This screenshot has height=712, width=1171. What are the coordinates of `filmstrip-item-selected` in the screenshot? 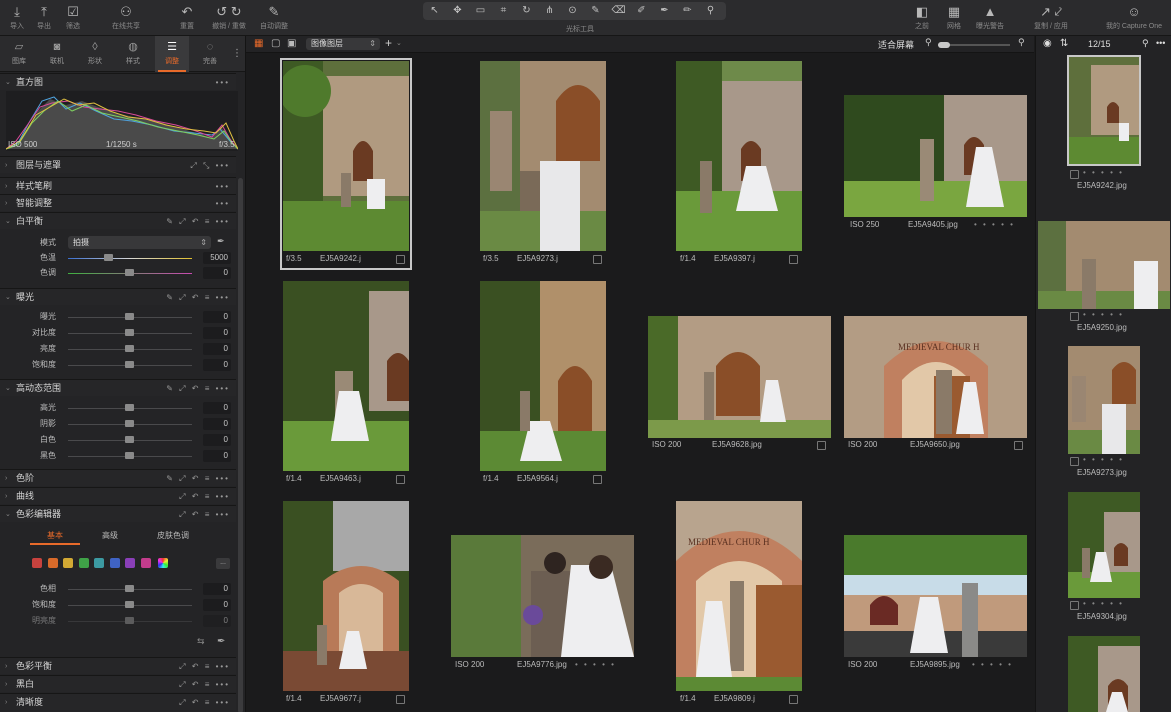 It's located at (1104, 110).